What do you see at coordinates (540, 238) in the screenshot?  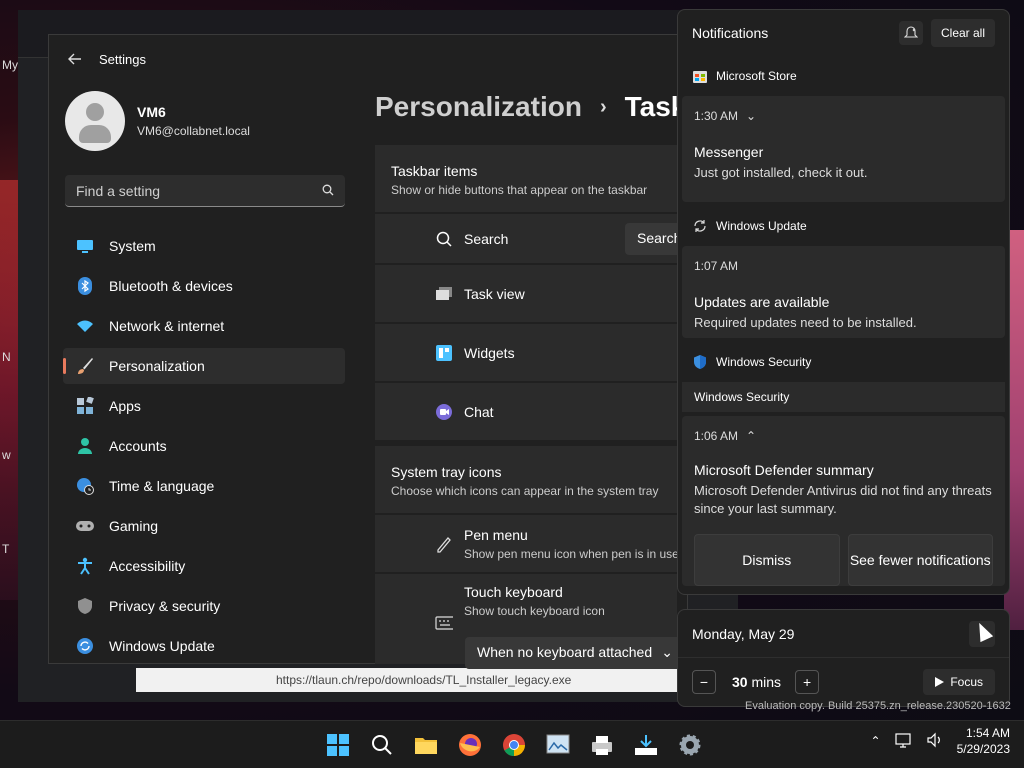 I see `taskbar-item-search: Search Search` at bounding box center [540, 238].